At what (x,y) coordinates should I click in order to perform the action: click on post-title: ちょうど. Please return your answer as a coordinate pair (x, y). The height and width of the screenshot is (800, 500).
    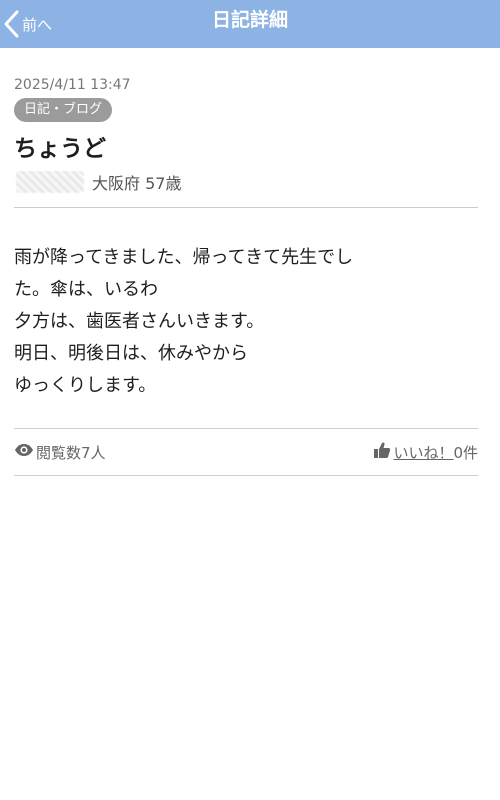
    Looking at the image, I should click on (60, 149).